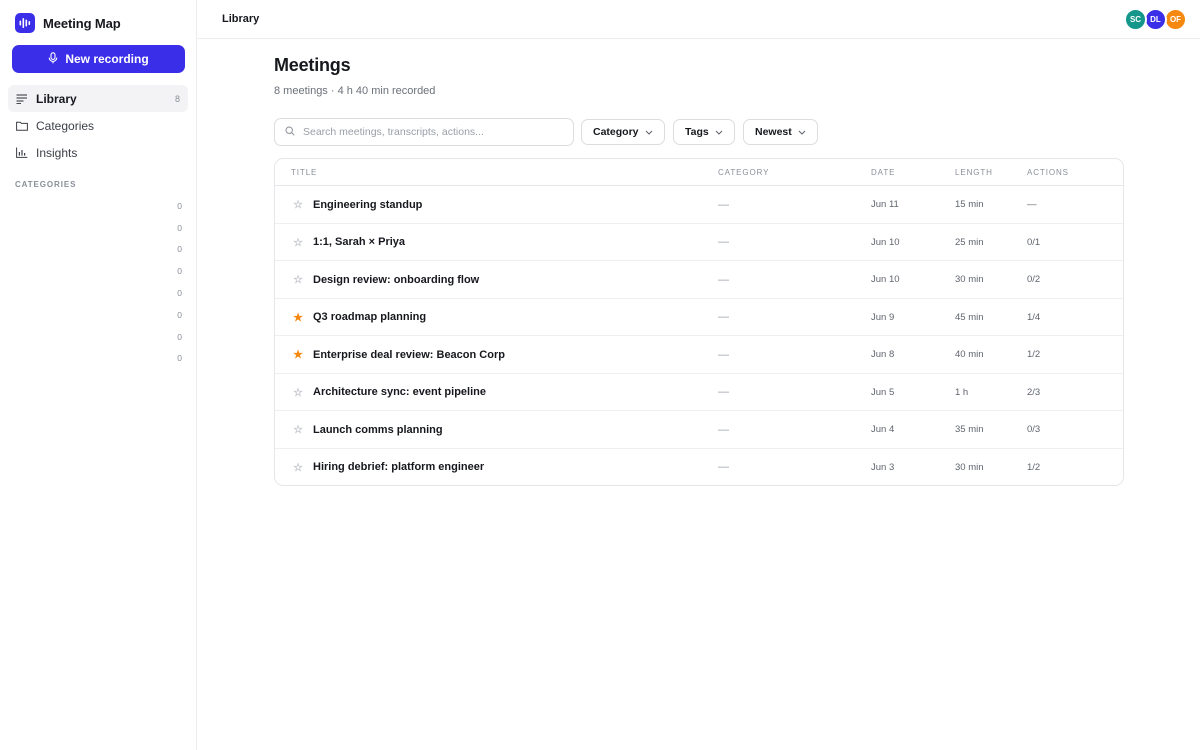 This screenshot has width=1200, height=750. Describe the element at coordinates (699, 430) in the screenshot. I see `table-row: ☆ Launch comms planning — Jun 4 35 min 0/3` at that location.